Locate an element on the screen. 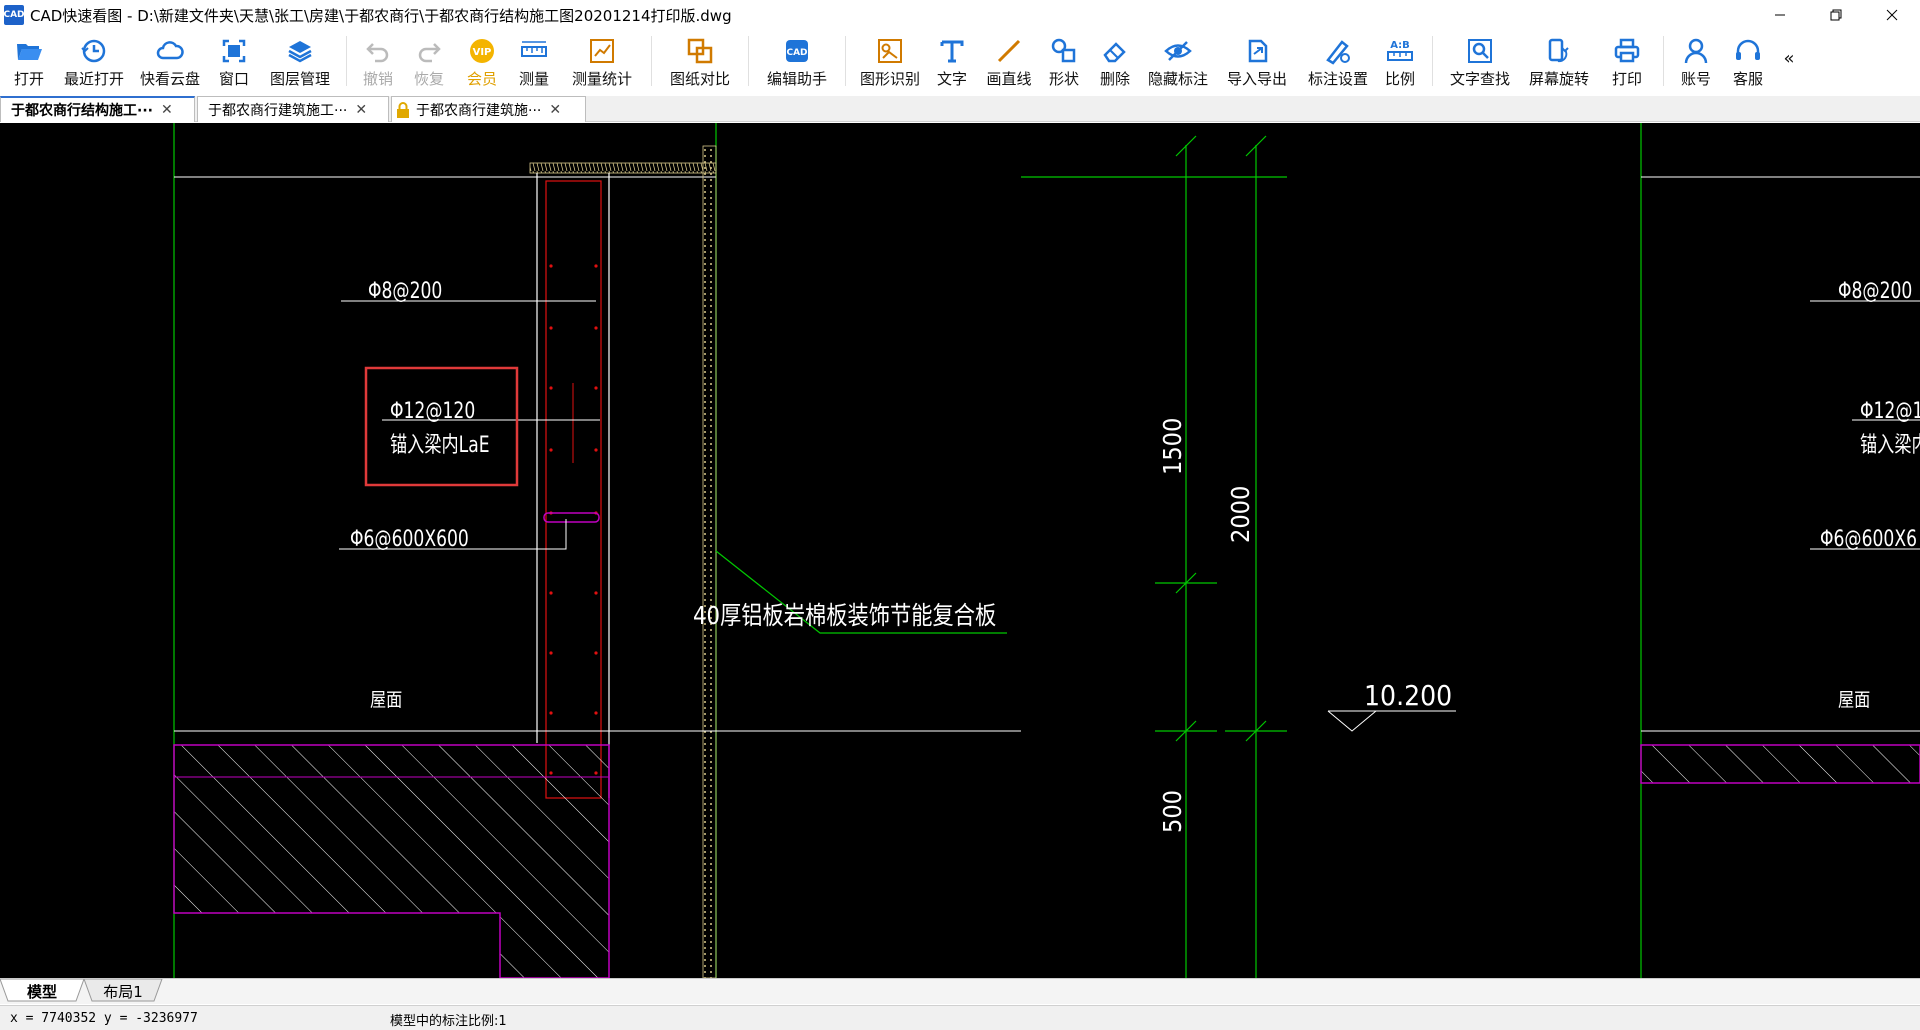  recent-open-label: 最近打开 is located at coordinates (93, 79).